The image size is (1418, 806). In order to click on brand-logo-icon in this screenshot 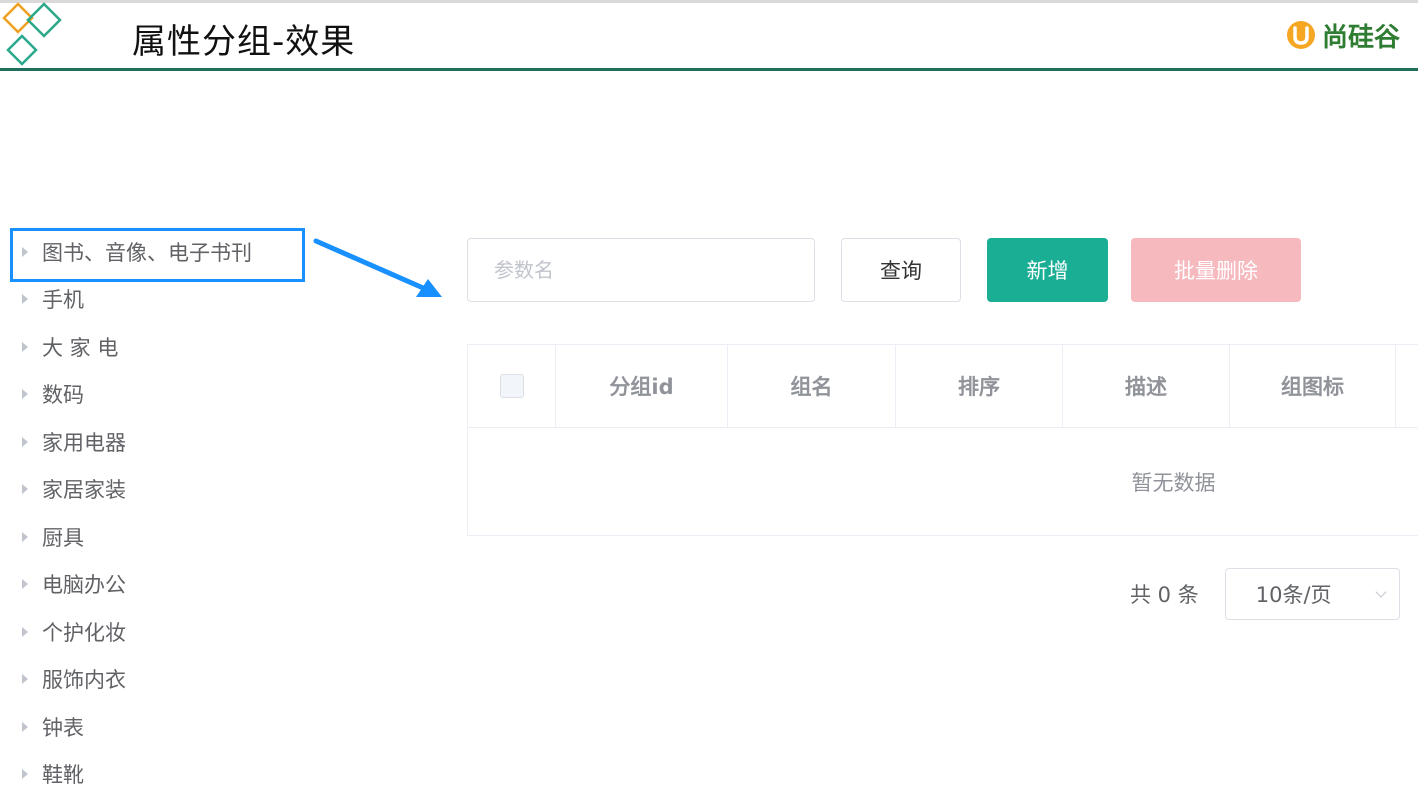, I will do `click(1300, 35)`.